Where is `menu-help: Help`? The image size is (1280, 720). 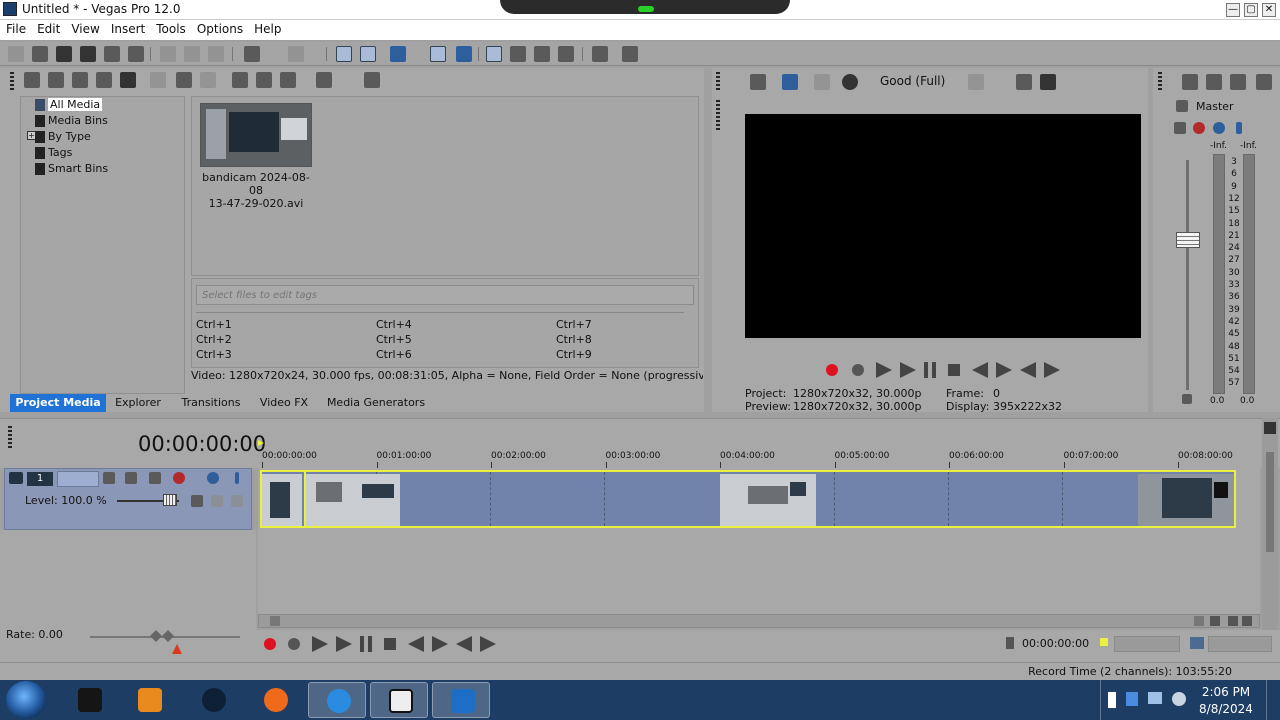
menu-help: Help is located at coordinates (267, 28).